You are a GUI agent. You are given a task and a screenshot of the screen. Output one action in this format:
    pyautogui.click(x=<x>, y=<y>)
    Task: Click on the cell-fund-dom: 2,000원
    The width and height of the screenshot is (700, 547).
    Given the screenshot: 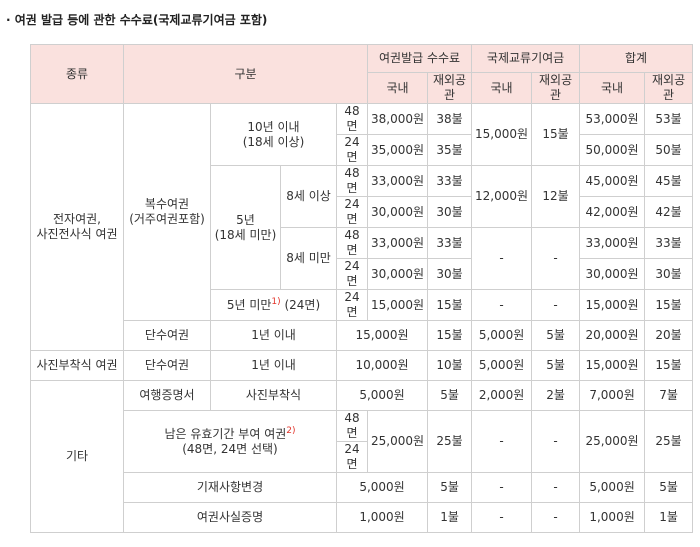 What is the action you would take?
    pyautogui.click(x=502, y=395)
    